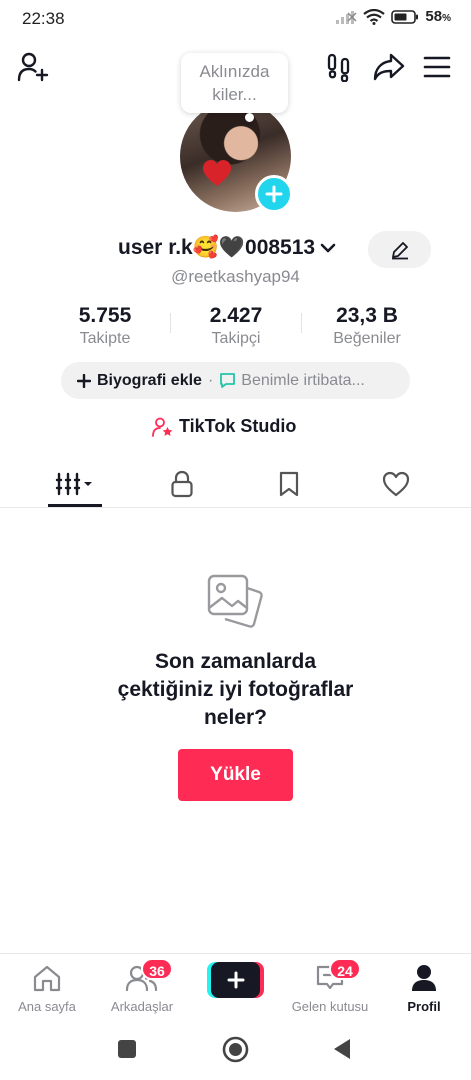 Image resolution: width=471 pixels, height=1080 pixels. I want to click on upload-button: Yükle, so click(235, 775).